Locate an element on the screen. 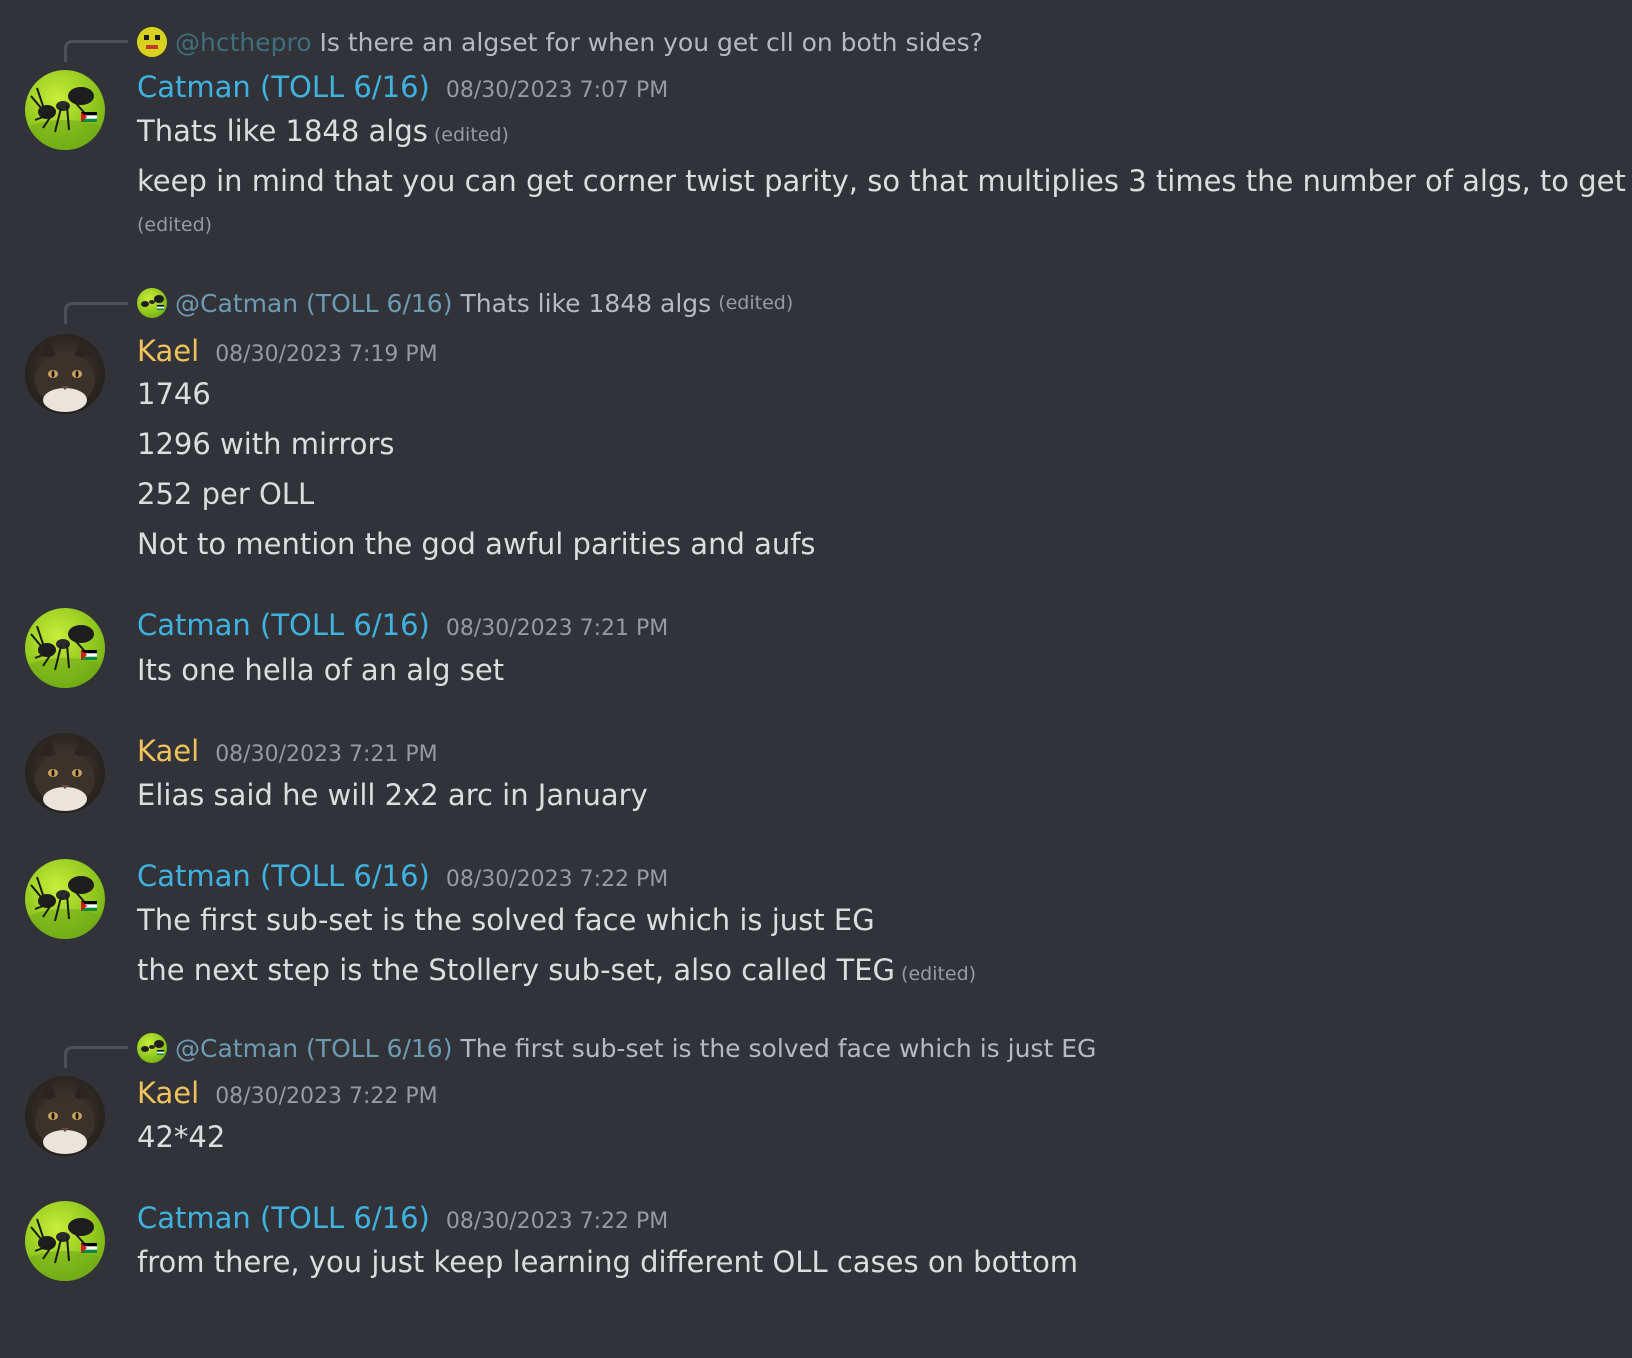 The image size is (1632, 1358). message-text: Elias said he will 2x2 arc in January is located at coordinates (392, 795).